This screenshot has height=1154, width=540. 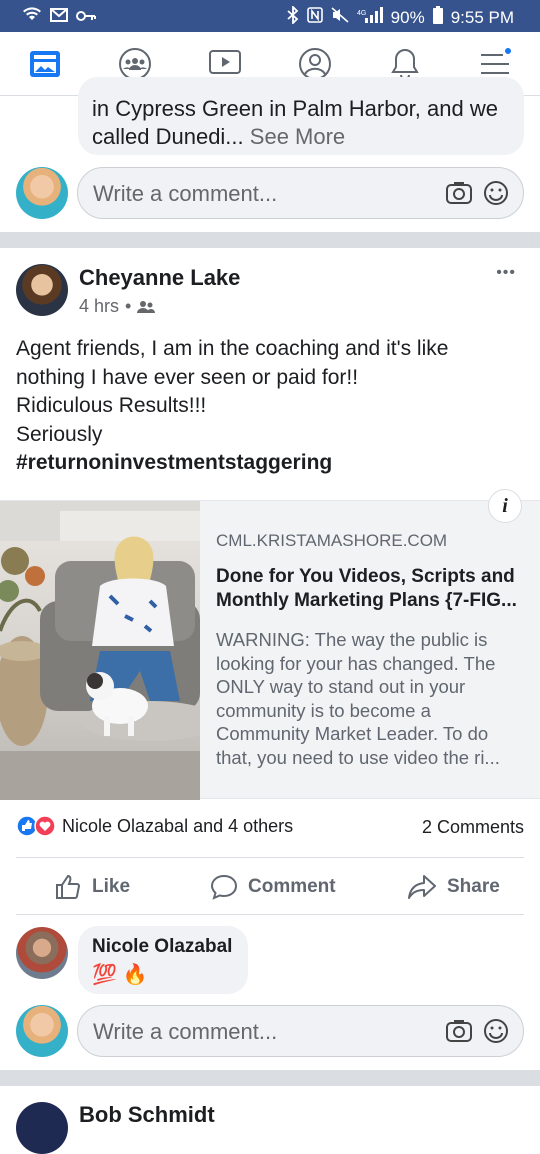 What do you see at coordinates (332, 540) in the screenshot?
I see `link-domain: CML.KRISTAMASHORE.COM` at bounding box center [332, 540].